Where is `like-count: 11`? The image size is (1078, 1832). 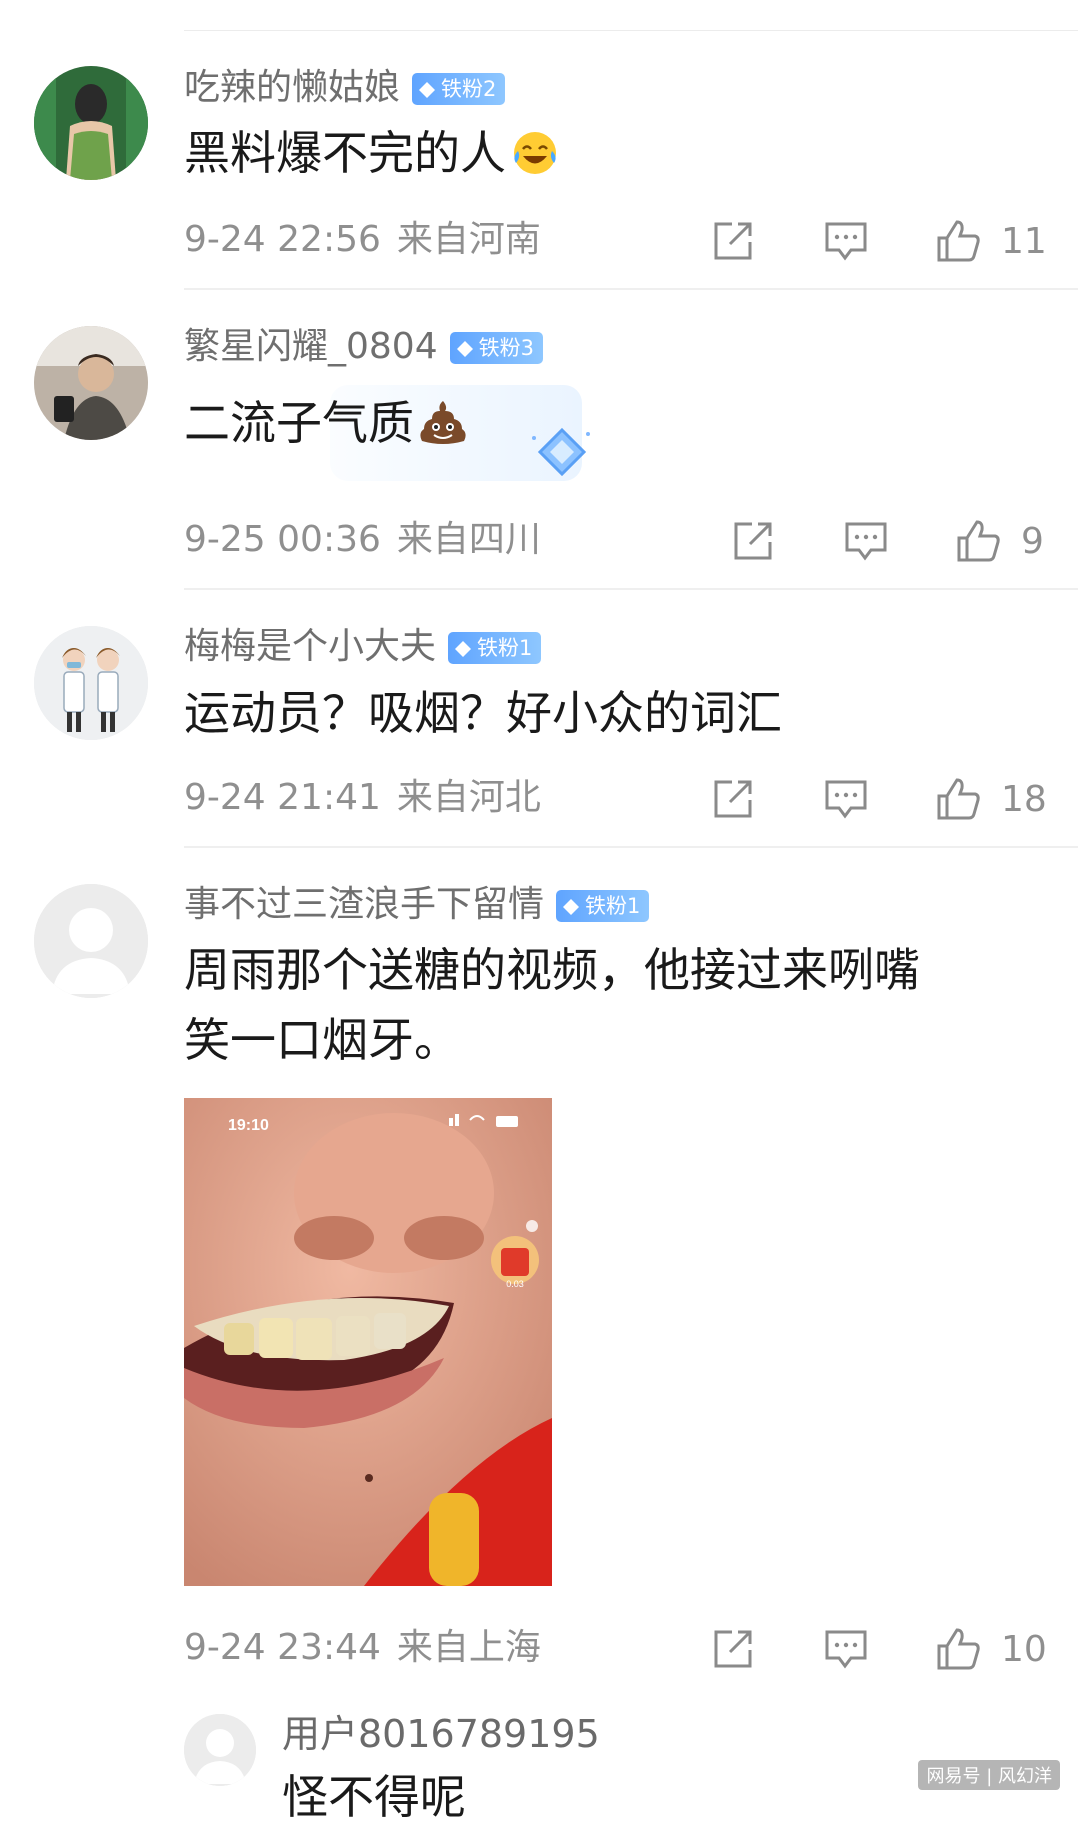
like-count: 11 is located at coordinates (1024, 241).